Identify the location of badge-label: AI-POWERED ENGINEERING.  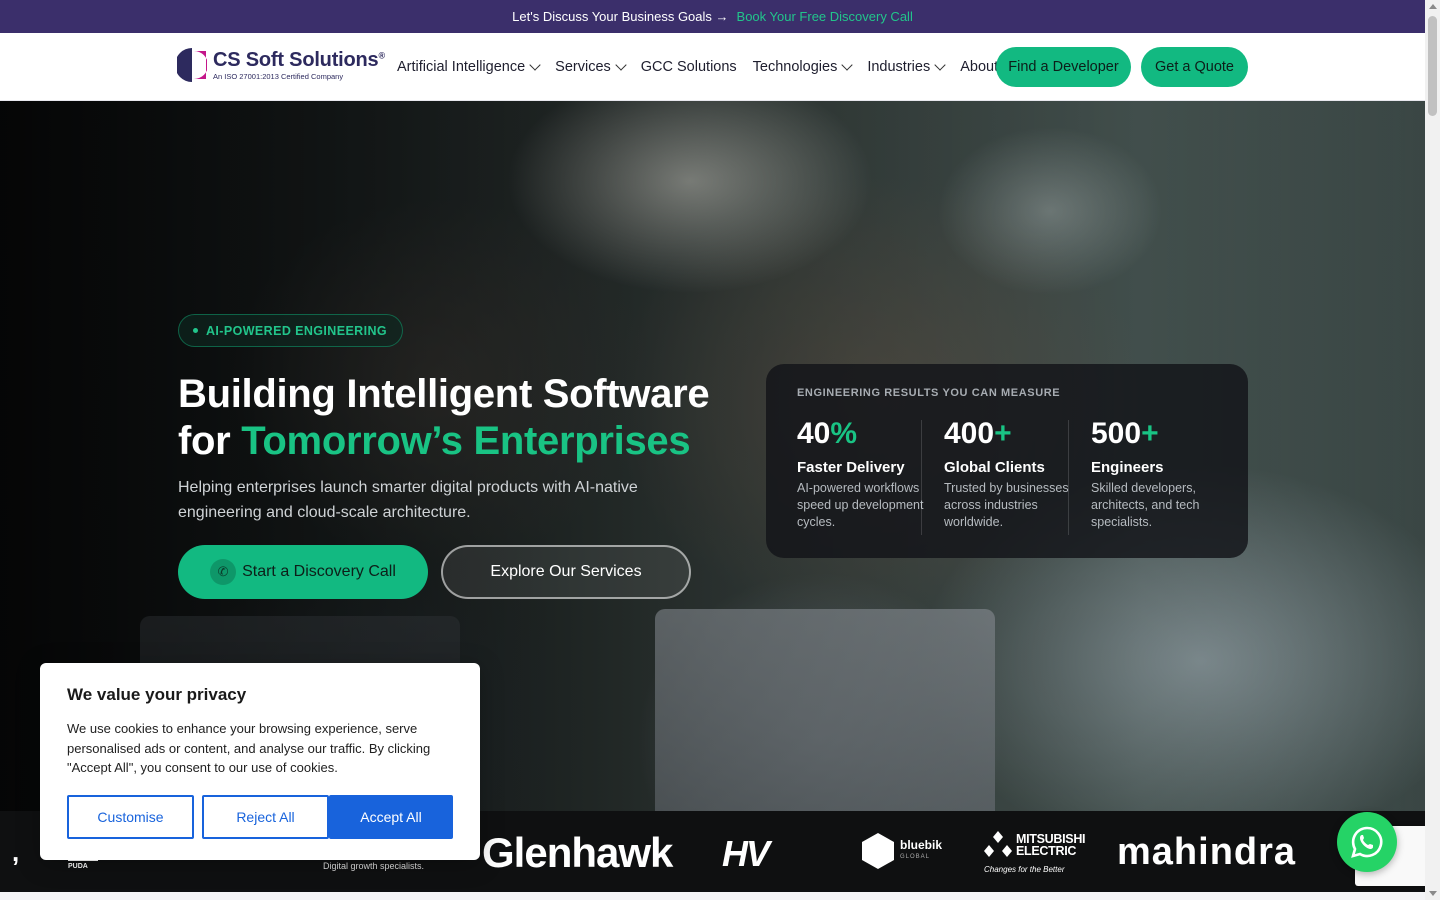
(297, 330).